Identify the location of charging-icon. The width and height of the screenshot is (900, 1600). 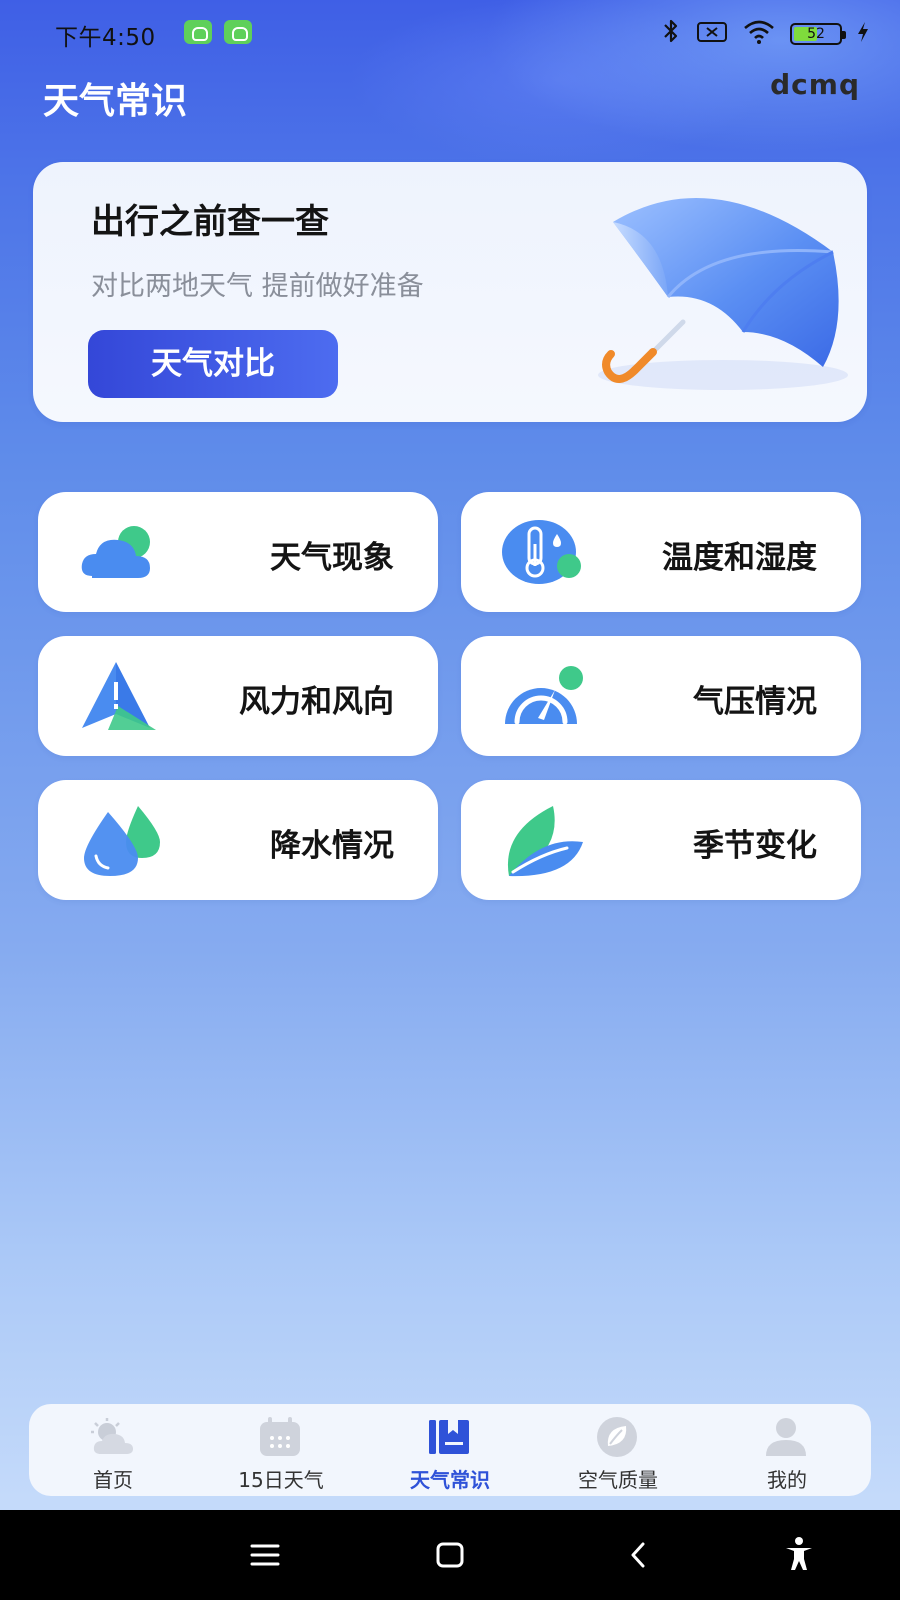
(863, 34).